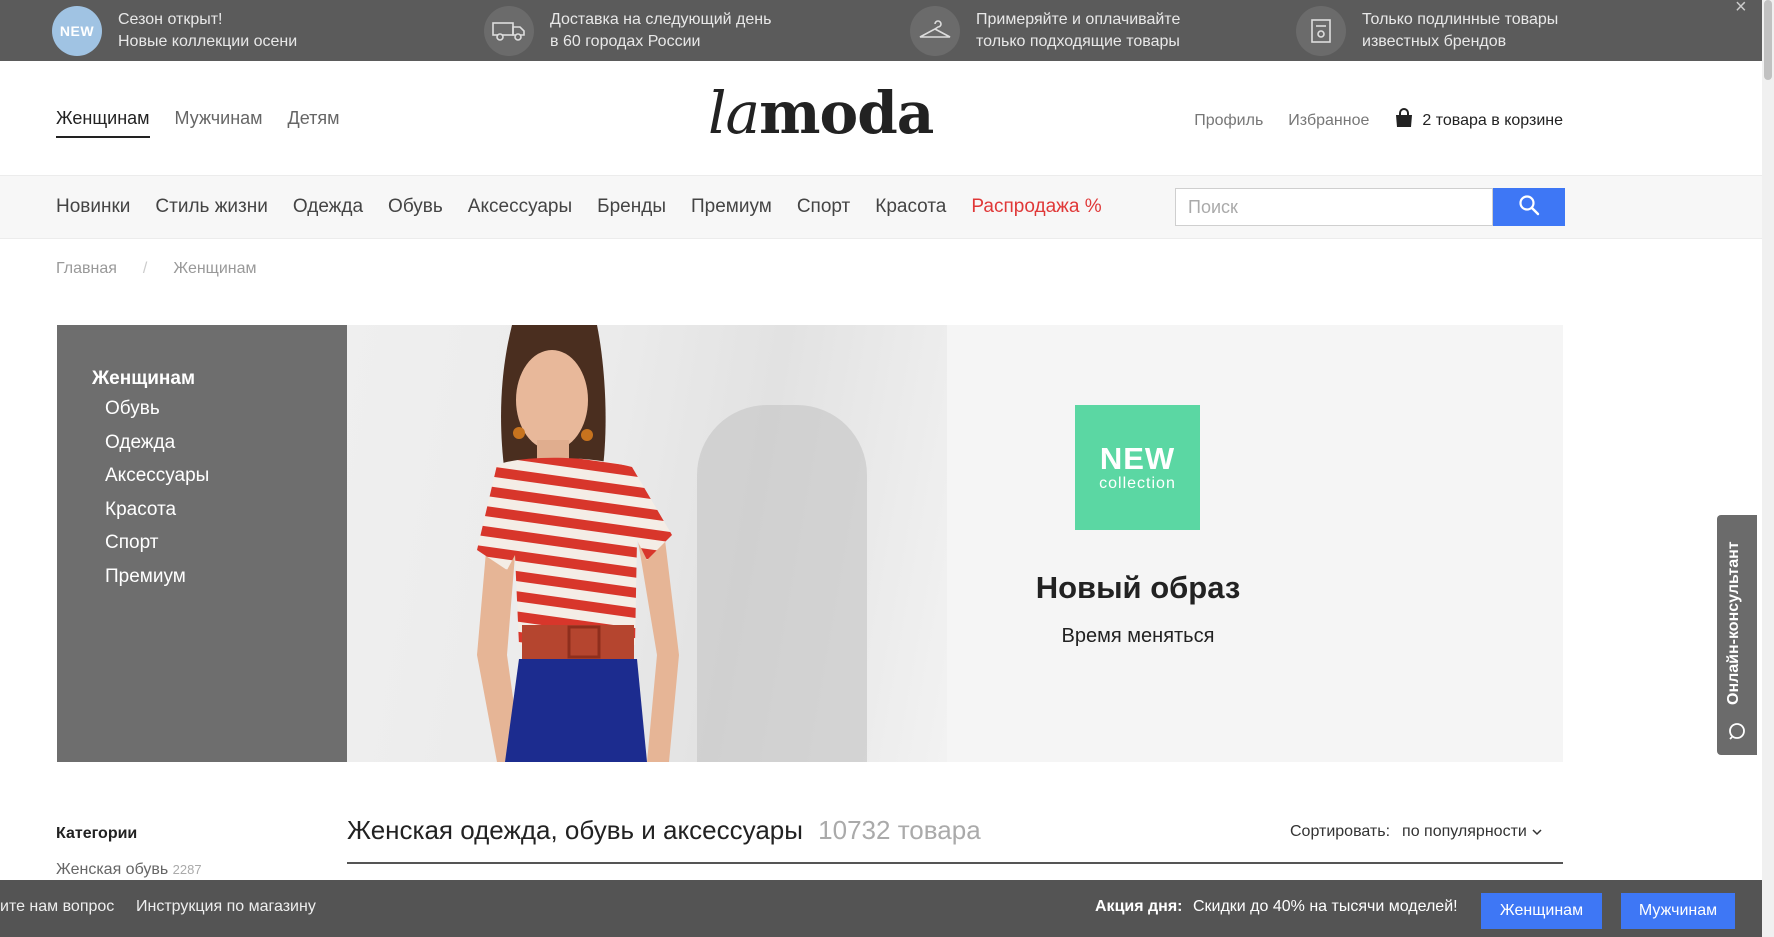 The width and height of the screenshot is (1774, 937). I want to click on logo: lamoda, so click(821, 113).